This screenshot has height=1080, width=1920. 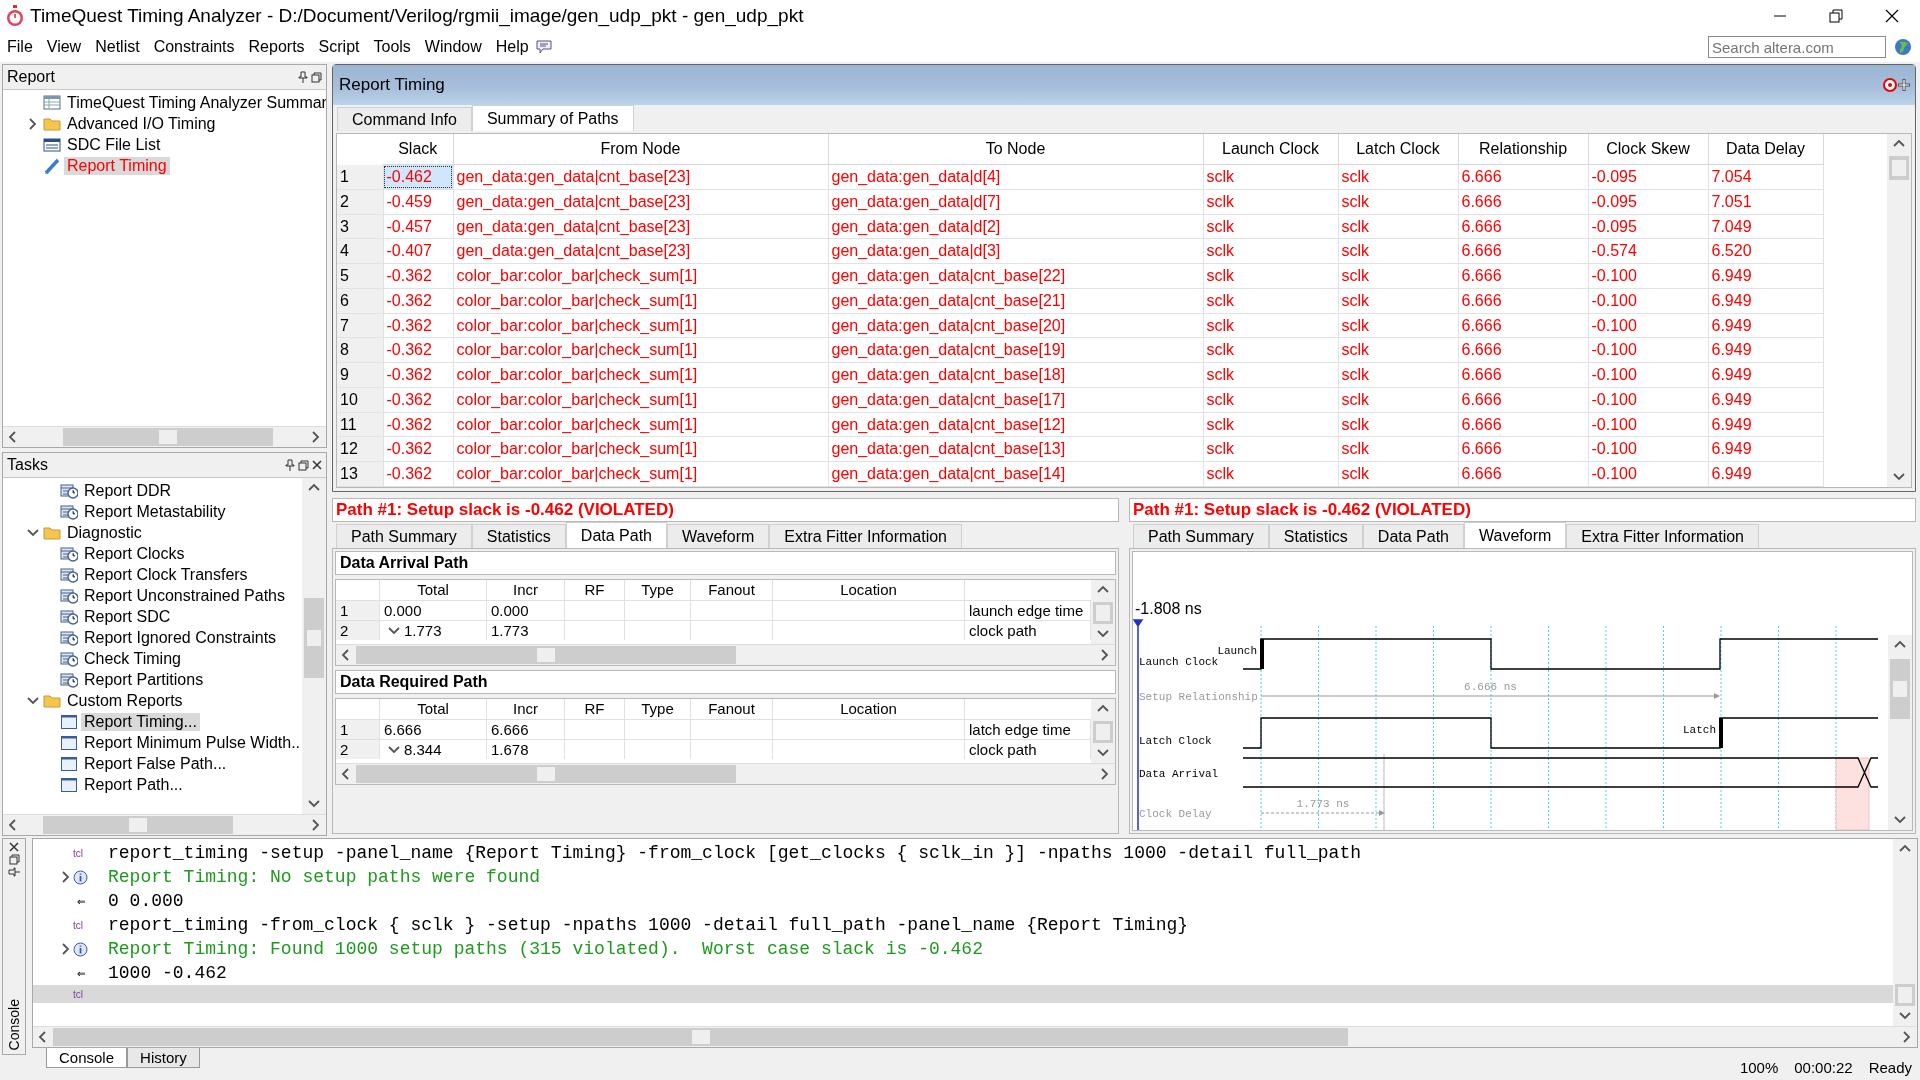 What do you see at coordinates (20, 47) in the screenshot?
I see `menu-item: File` at bounding box center [20, 47].